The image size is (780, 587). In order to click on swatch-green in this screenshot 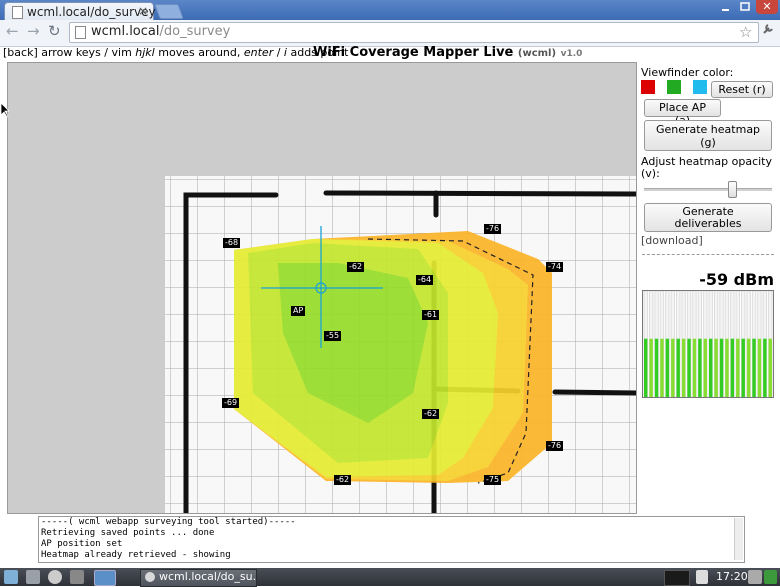, I will do `click(674, 87)`.